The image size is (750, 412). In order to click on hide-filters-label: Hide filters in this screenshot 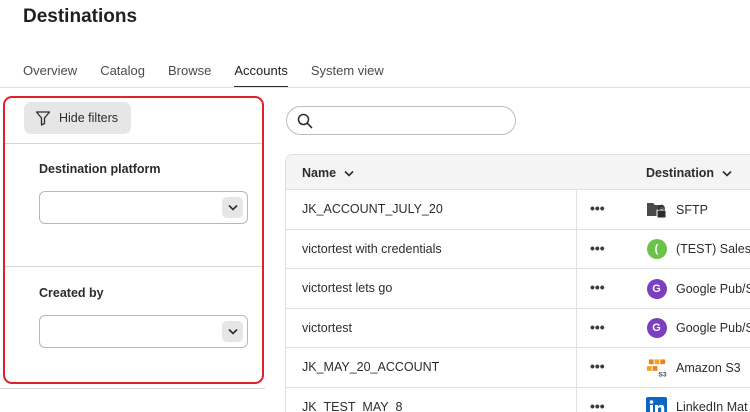, I will do `click(89, 118)`.